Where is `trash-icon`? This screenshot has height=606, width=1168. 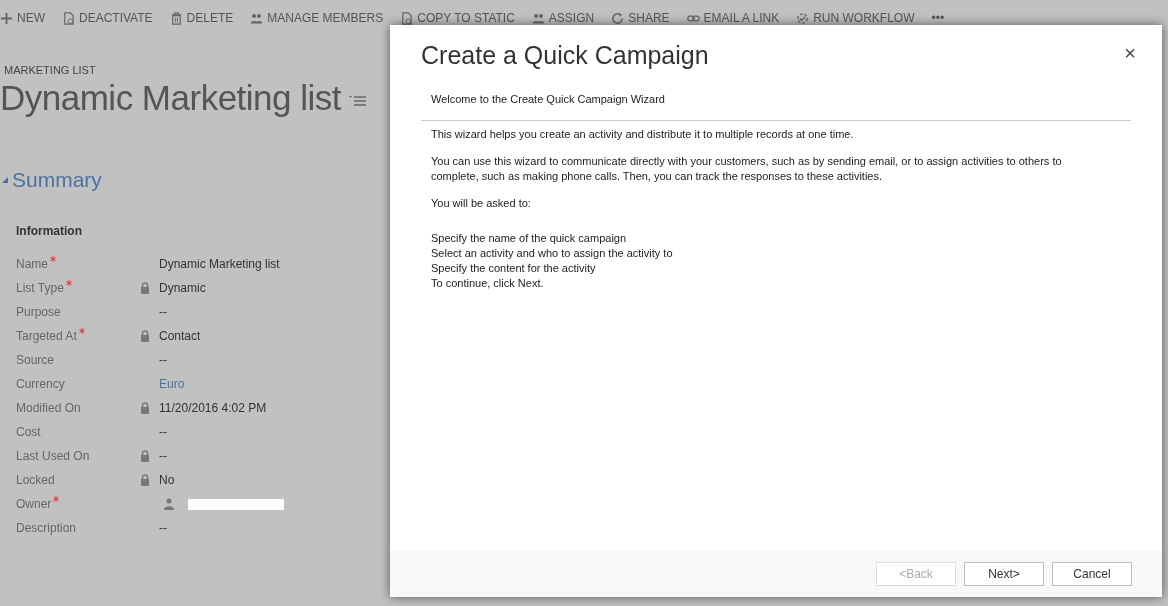
trash-icon is located at coordinates (176, 18).